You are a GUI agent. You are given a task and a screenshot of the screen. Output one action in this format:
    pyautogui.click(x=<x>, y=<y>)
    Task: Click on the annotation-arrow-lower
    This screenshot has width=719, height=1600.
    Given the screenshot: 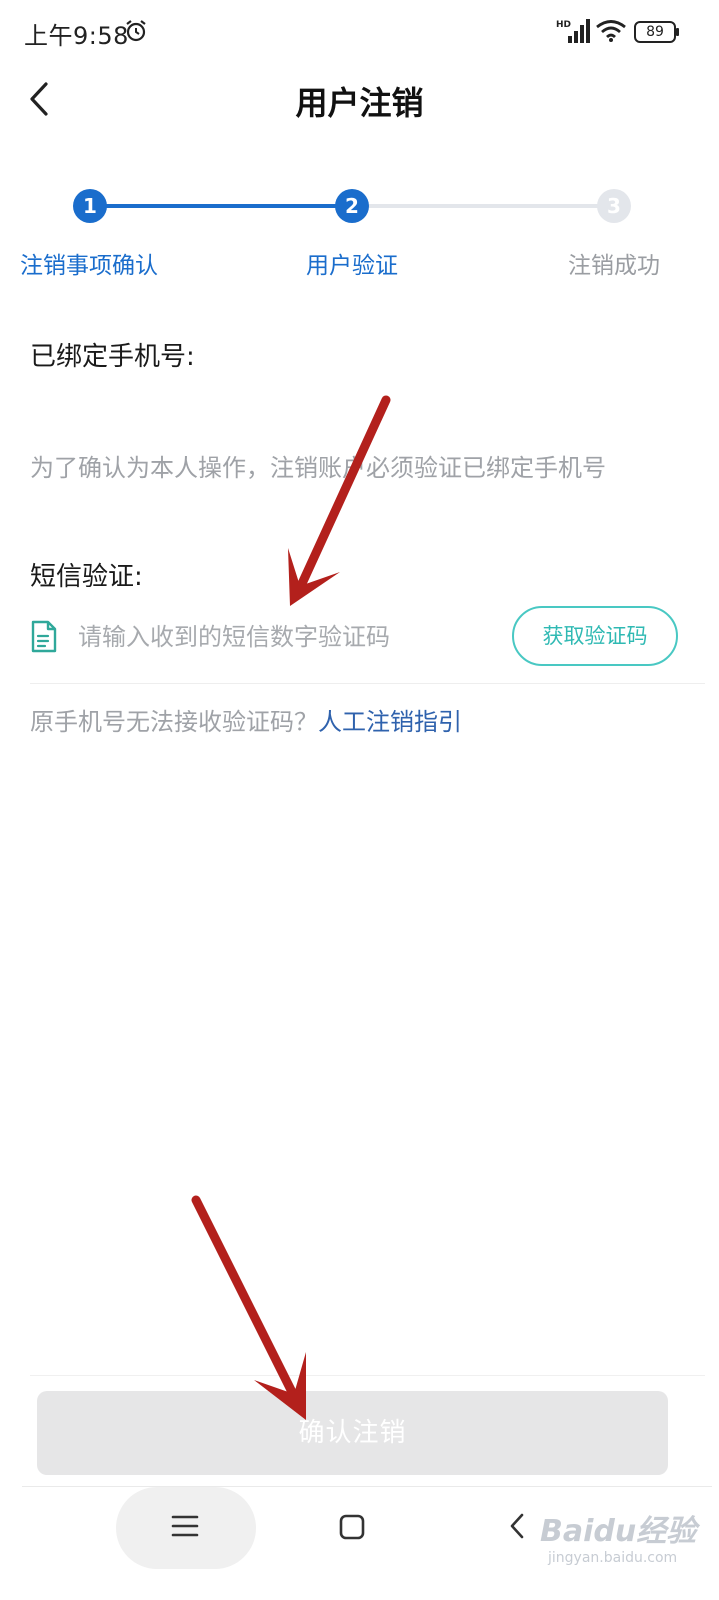 What is the action you would take?
    pyautogui.click(x=248, y=1307)
    